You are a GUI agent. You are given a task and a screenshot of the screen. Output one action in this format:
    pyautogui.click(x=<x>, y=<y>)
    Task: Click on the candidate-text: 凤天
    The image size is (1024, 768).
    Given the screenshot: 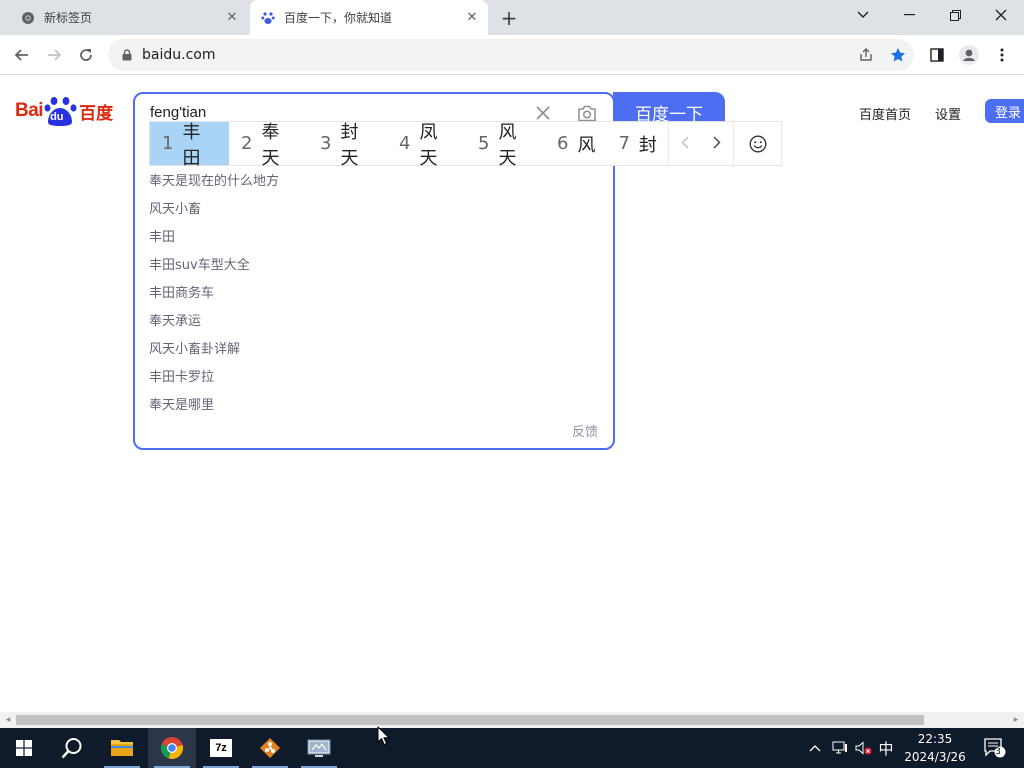 What is the action you would take?
    pyautogui.click(x=428, y=145)
    